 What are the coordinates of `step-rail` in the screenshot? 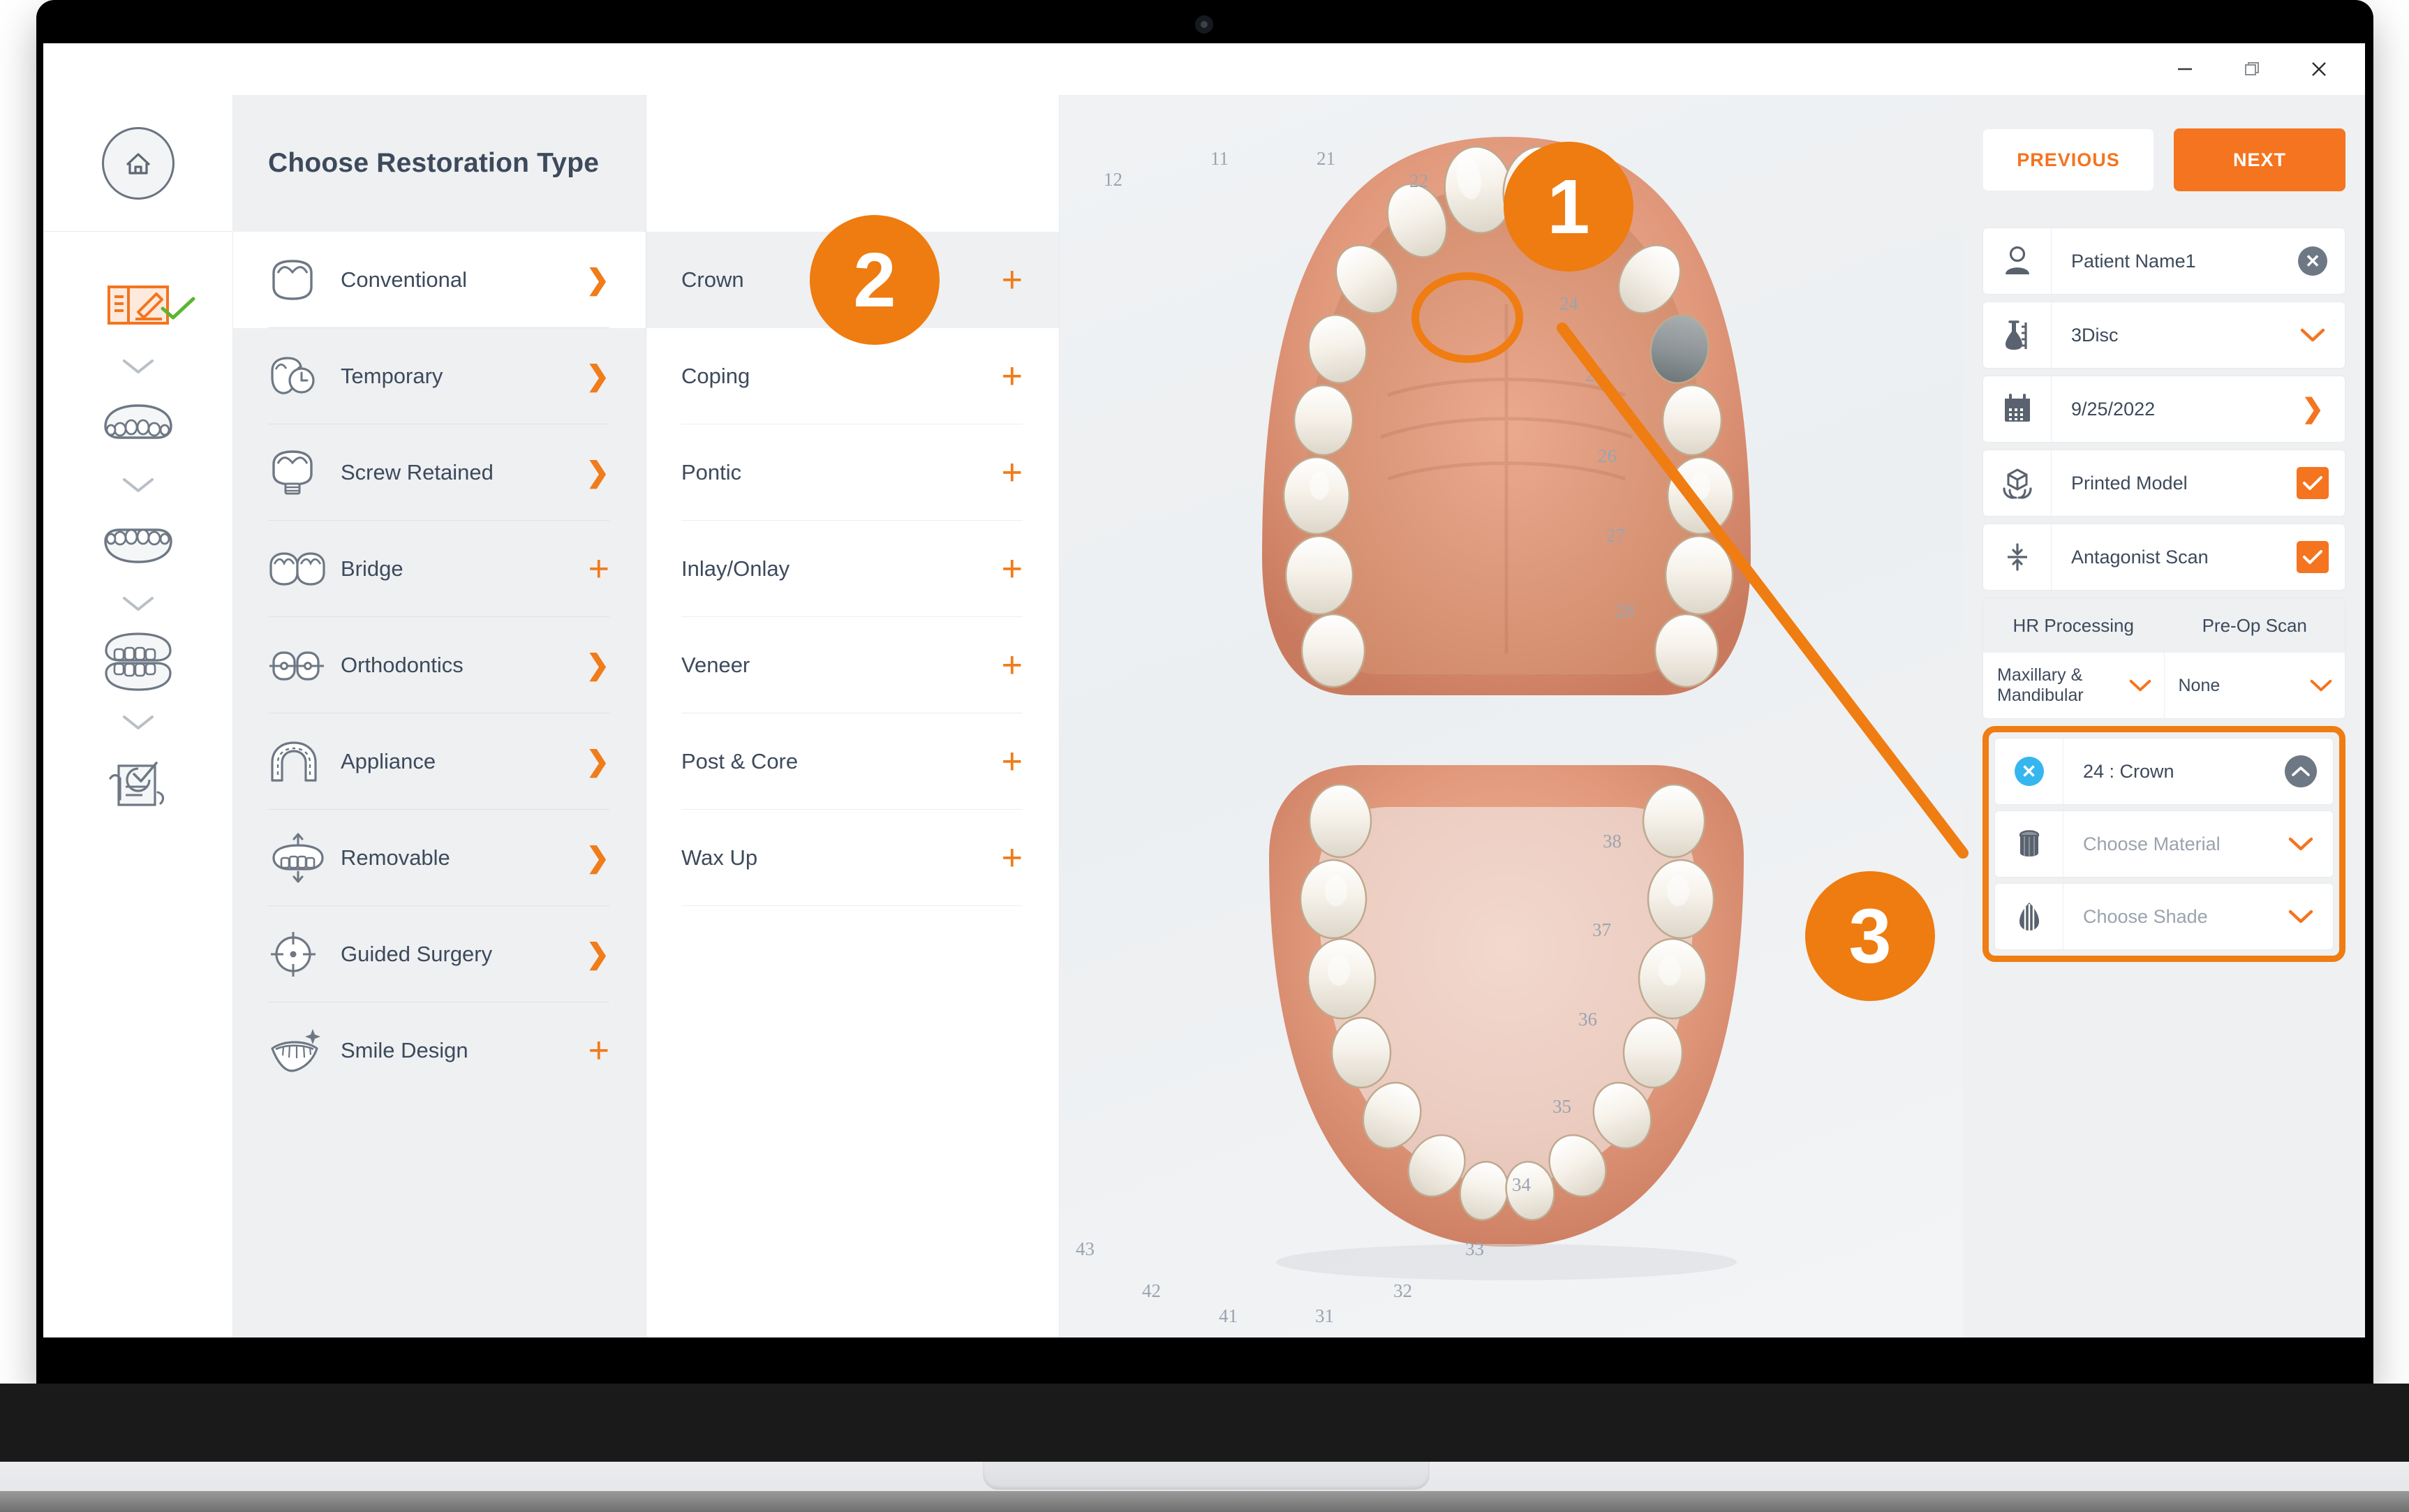 It's located at (138, 716).